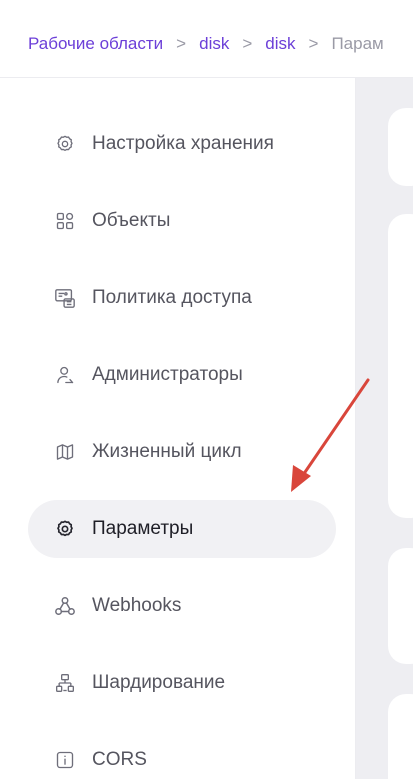  What do you see at coordinates (65, 452) in the screenshot?
I see `map-icon` at bounding box center [65, 452].